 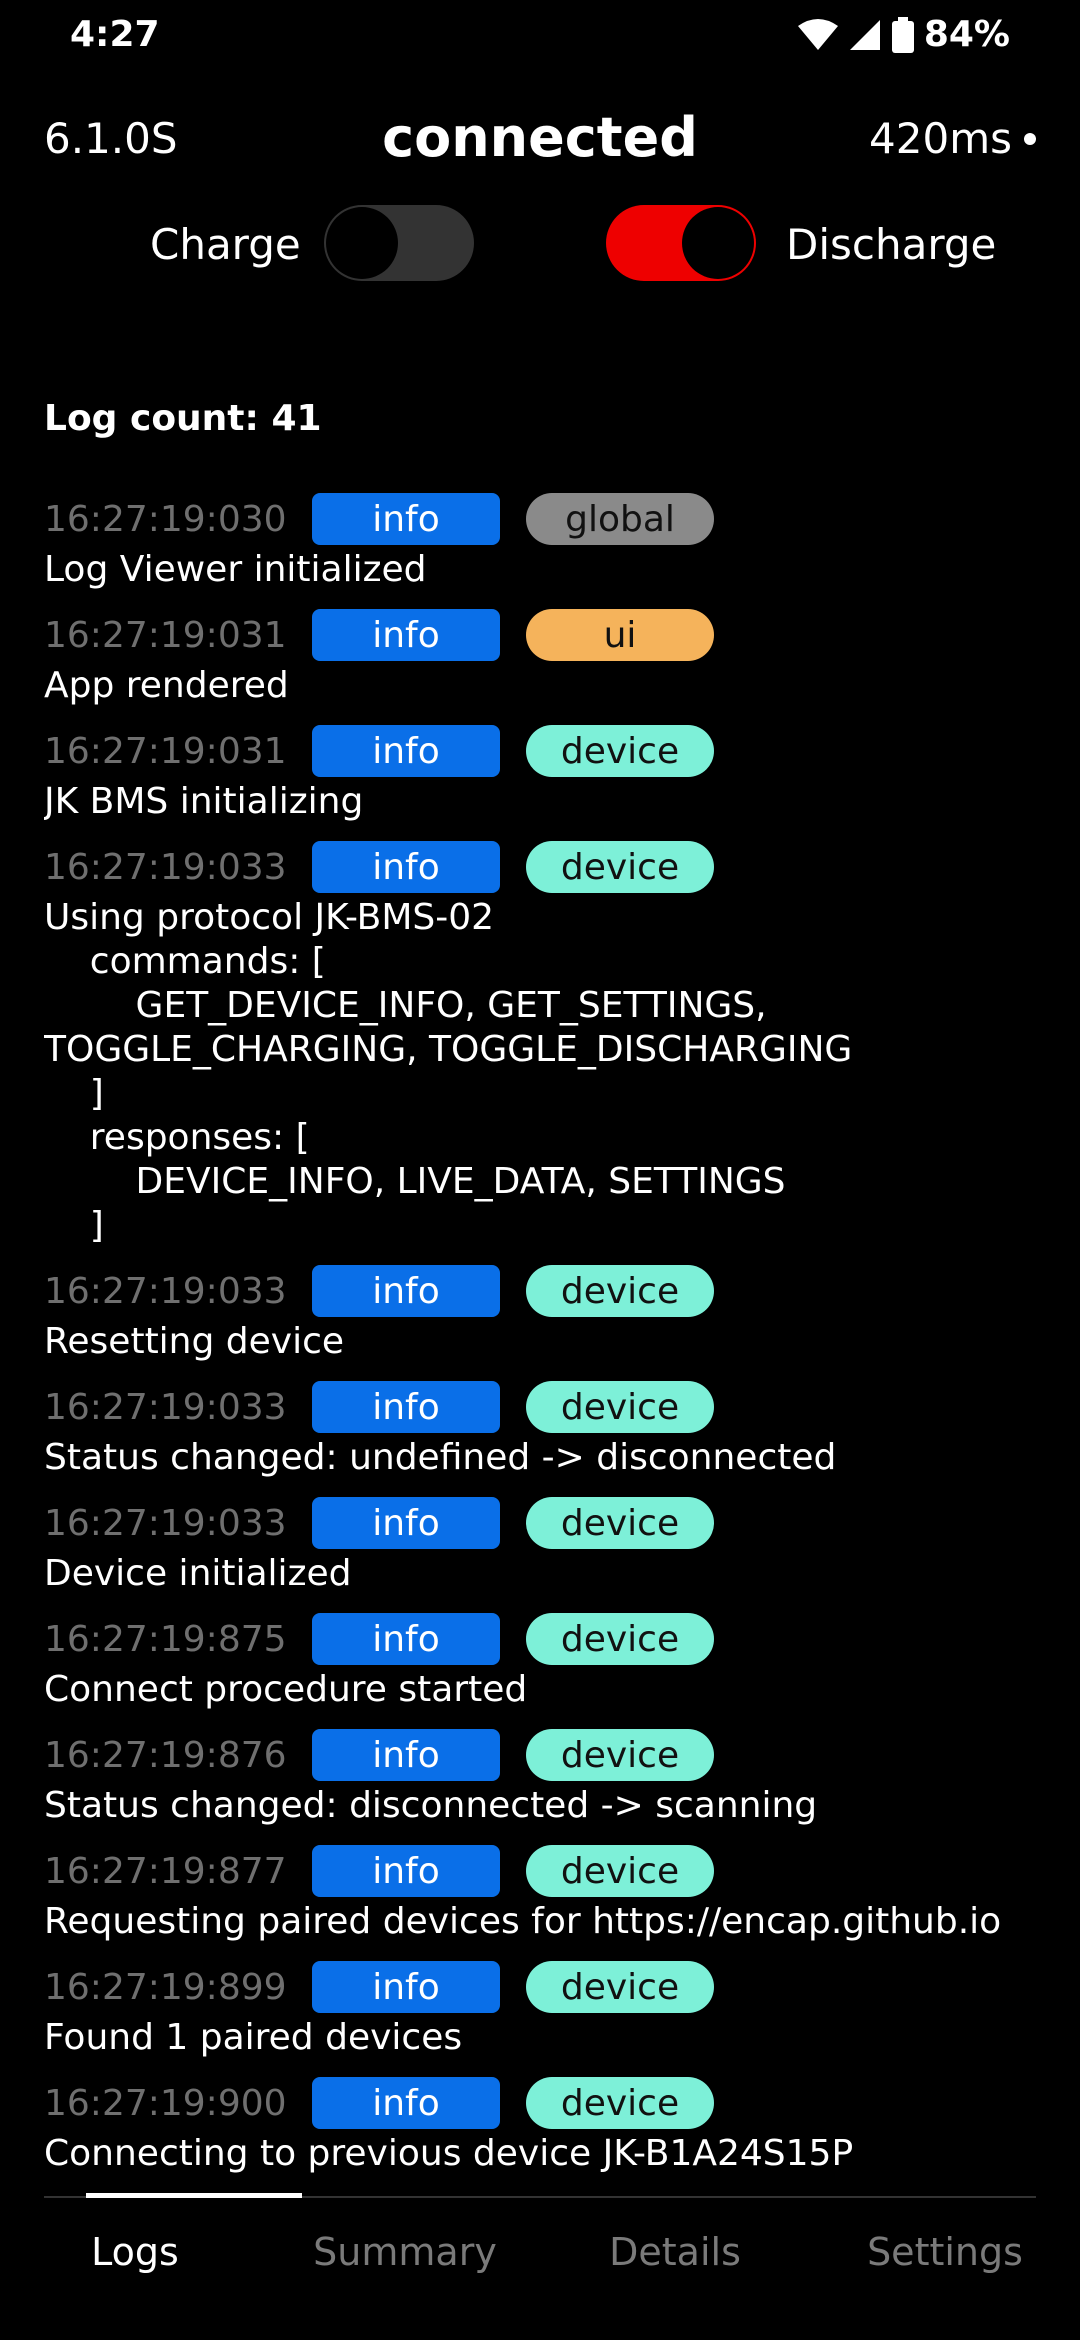 I want to click on log-message: JK BMS initializing, so click(x=204, y=801).